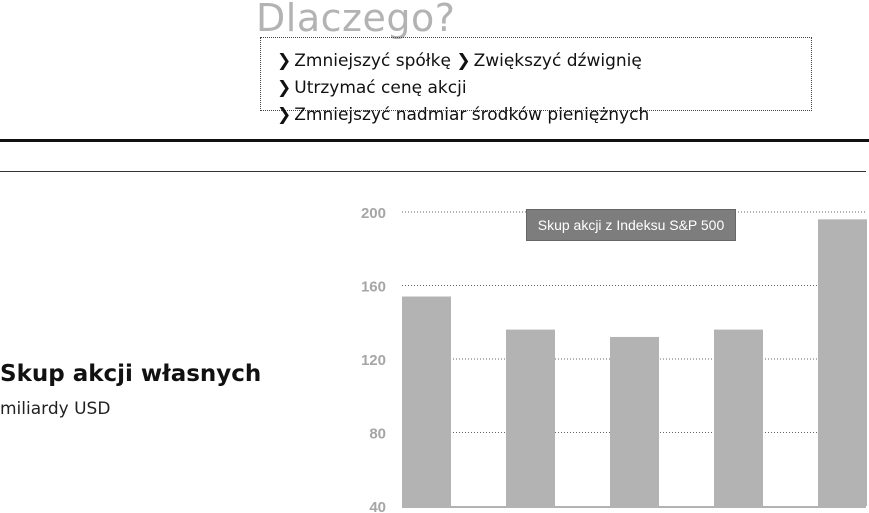 The image size is (869, 513). Describe the element at coordinates (373, 287) in the screenshot. I see `y-tick-label: 160` at that location.